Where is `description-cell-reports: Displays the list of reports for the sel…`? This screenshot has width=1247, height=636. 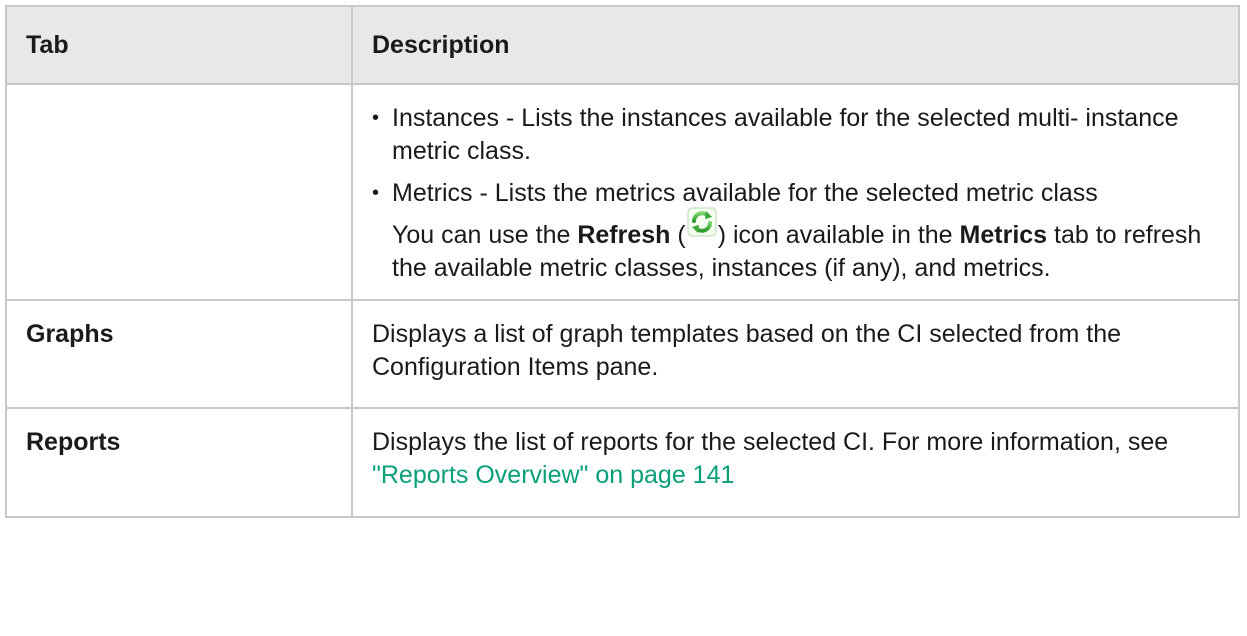
description-cell-reports: Displays the list of reports for the sel… is located at coordinates (795, 462).